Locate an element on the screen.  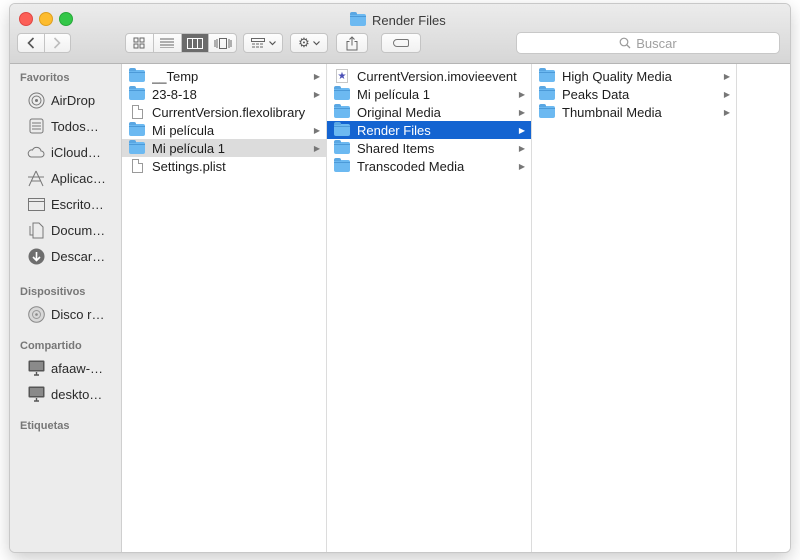
applications-icon is located at coordinates (36, 178).